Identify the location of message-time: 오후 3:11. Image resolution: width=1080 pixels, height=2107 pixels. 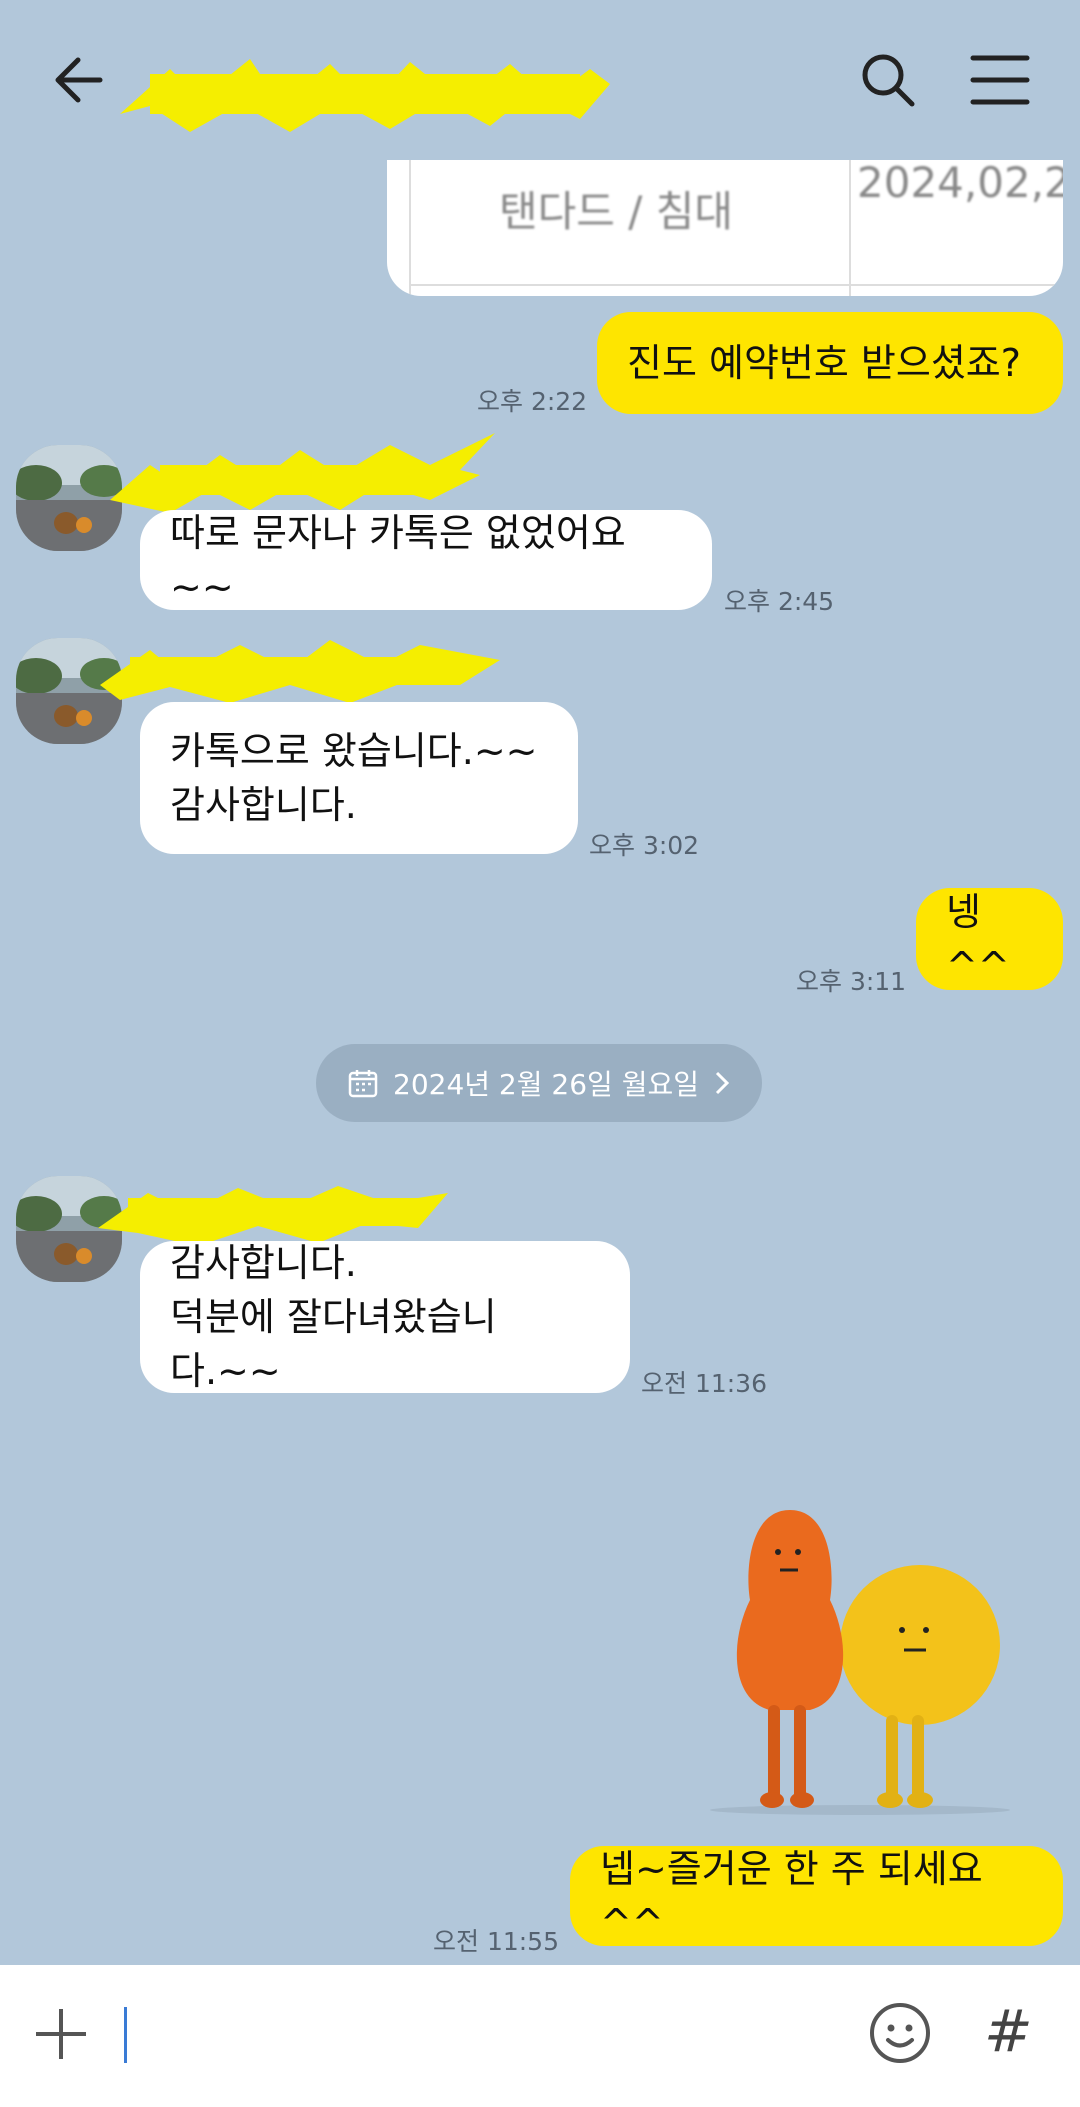
(851, 981).